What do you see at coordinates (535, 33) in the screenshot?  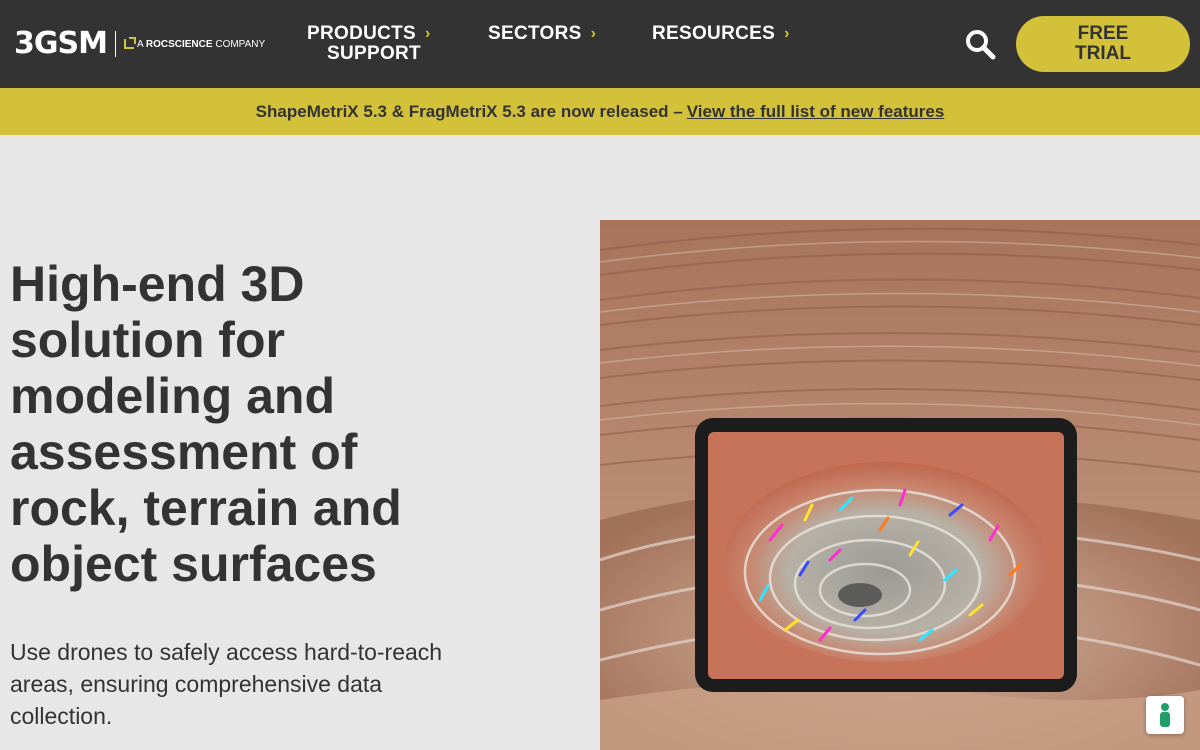 I see `nav-sectors-label: SECTORS` at bounding box center [535, 33].